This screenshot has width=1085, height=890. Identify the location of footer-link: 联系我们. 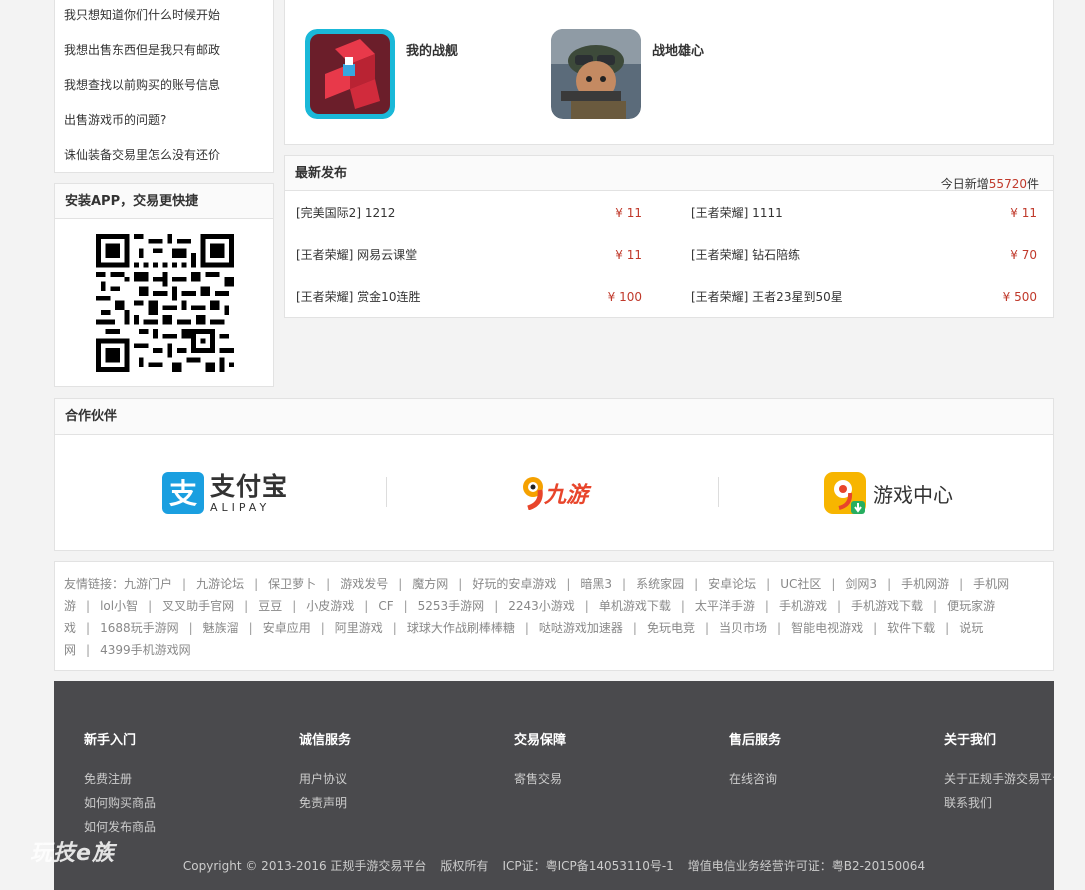
(999, 803).